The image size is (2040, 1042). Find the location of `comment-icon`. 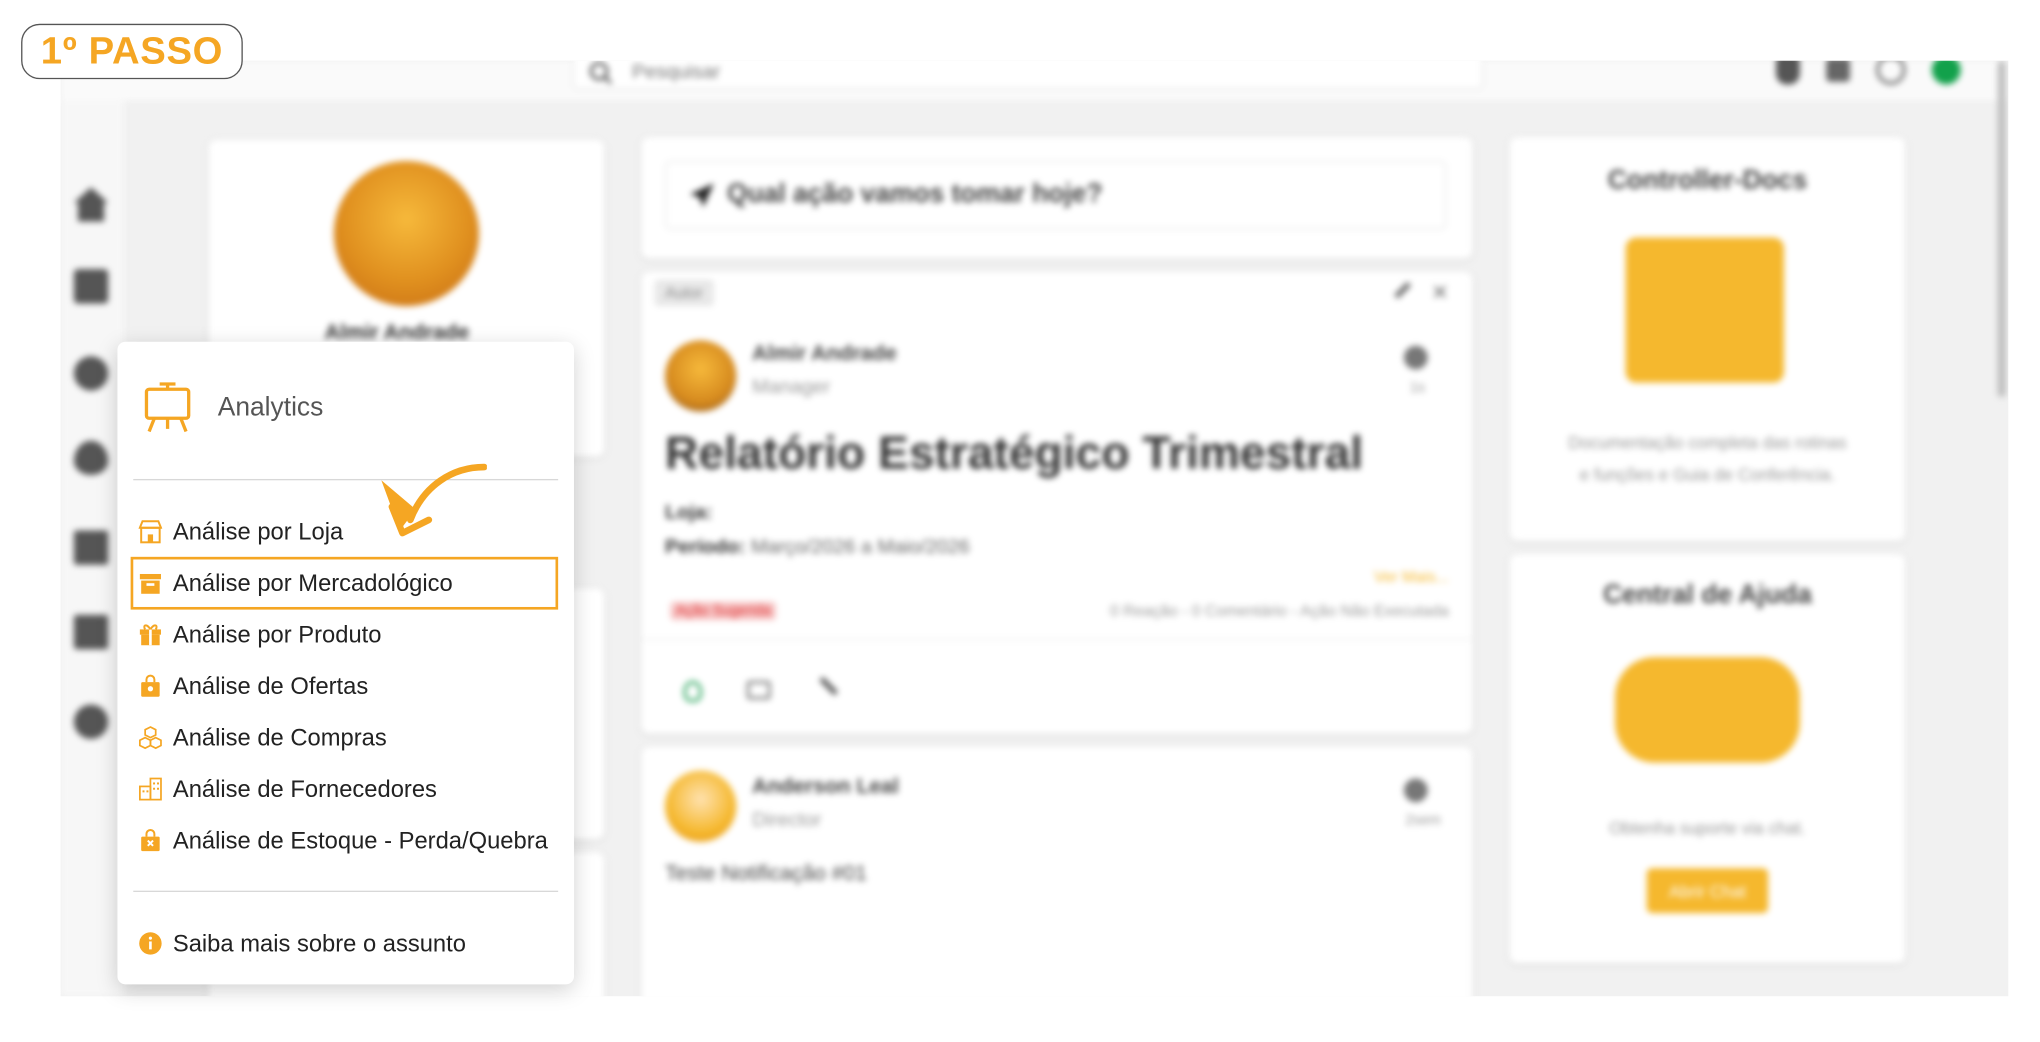

comment-icon is located at coordinates (758, 690).